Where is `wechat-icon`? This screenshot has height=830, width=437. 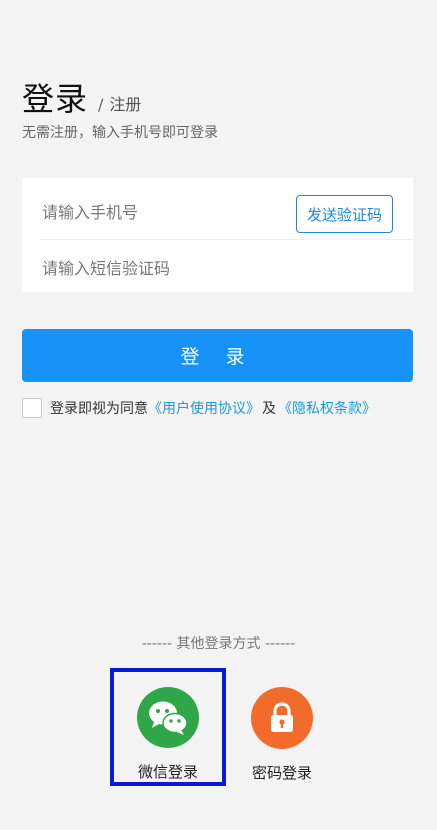
wechat-icon is located at coordinates (168, 717).